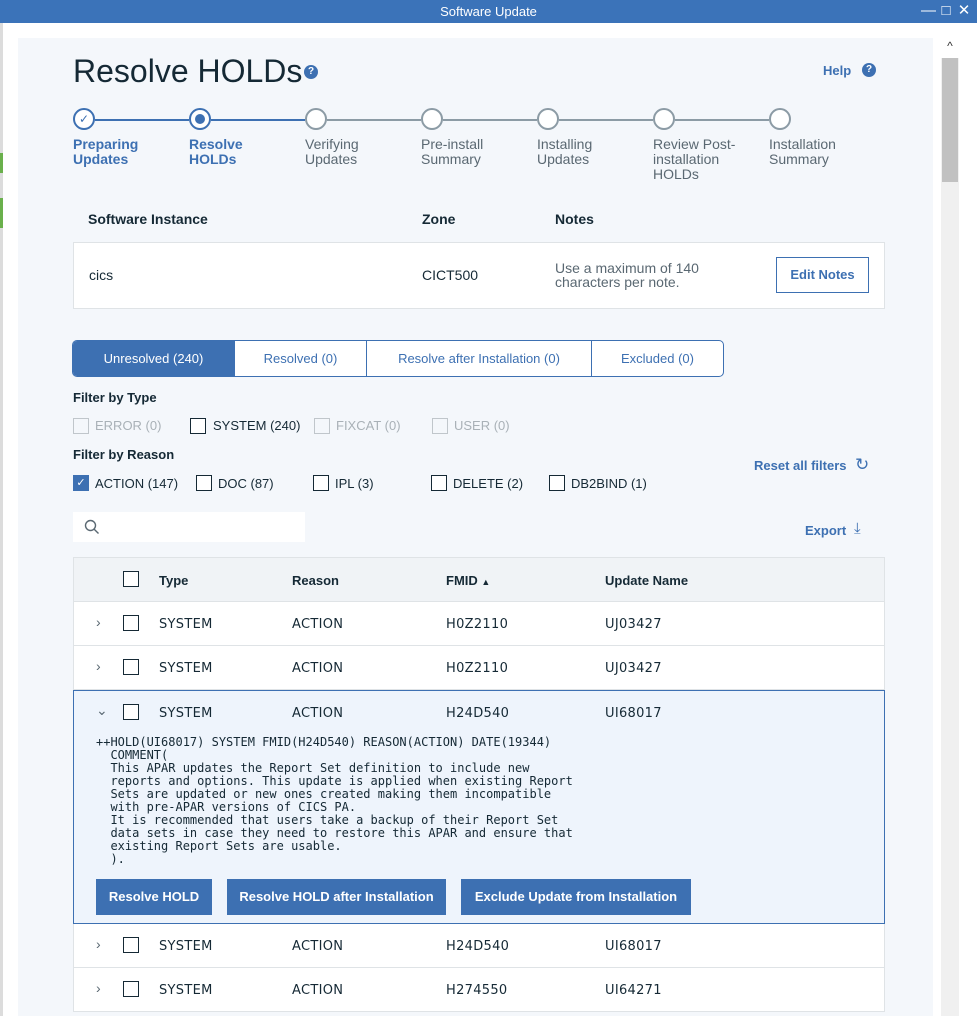 The width and height of the screenshot is (977, 1016). I want to click on column-header-fmid: FMID ▲, so click(468, 580).